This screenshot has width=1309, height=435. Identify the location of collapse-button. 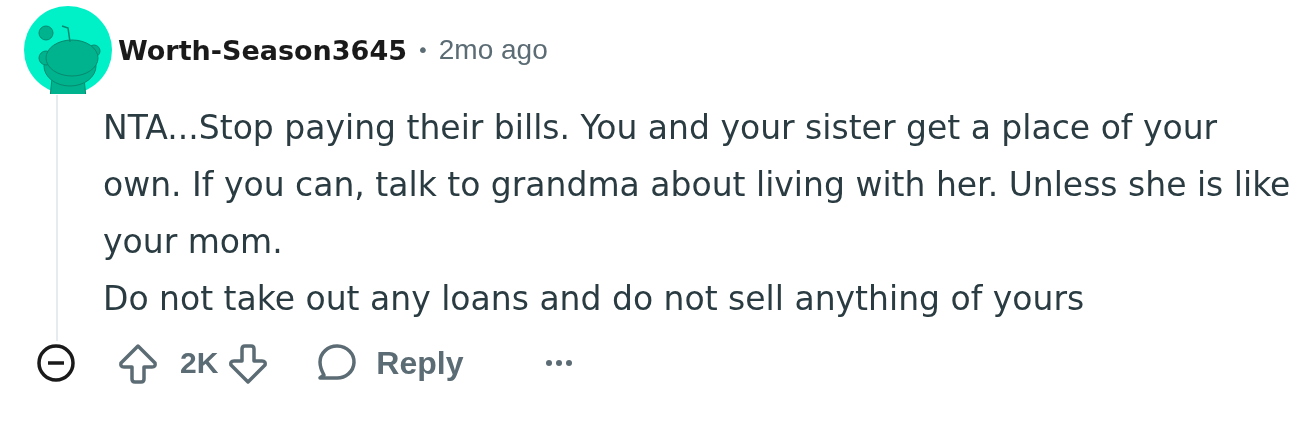
(56, 363).